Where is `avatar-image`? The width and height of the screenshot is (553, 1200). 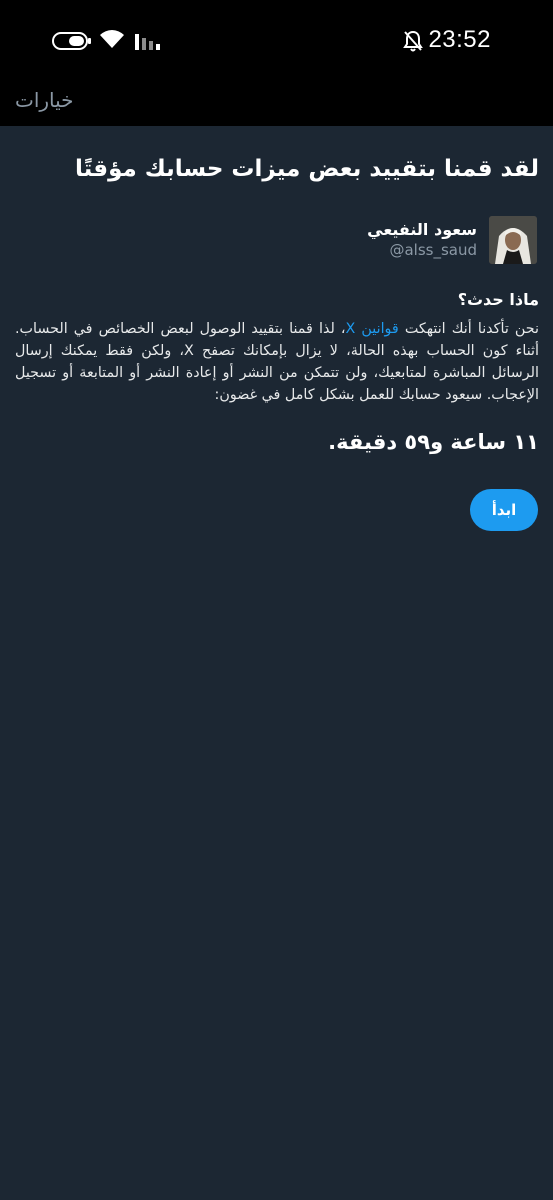
avatar-image is located at coordinates (513, 240).